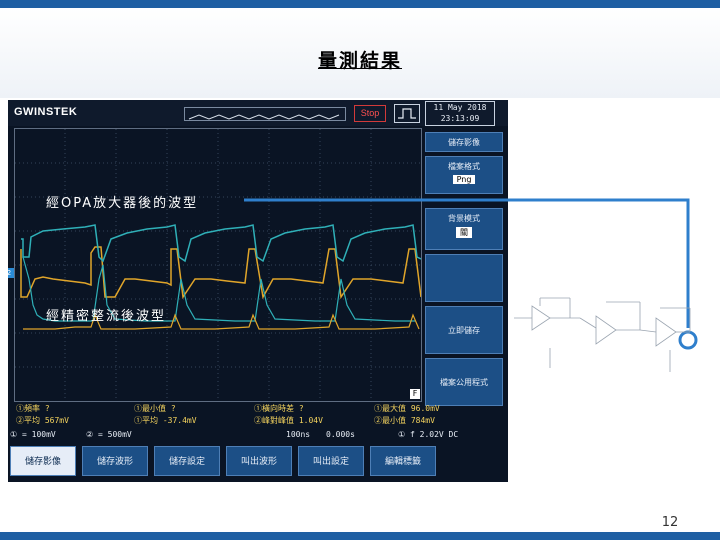  What do you see at coordinates (11, 273) in the screenshot?
I see `ch2-position-marker: 2` at bounding box center [11, 273].